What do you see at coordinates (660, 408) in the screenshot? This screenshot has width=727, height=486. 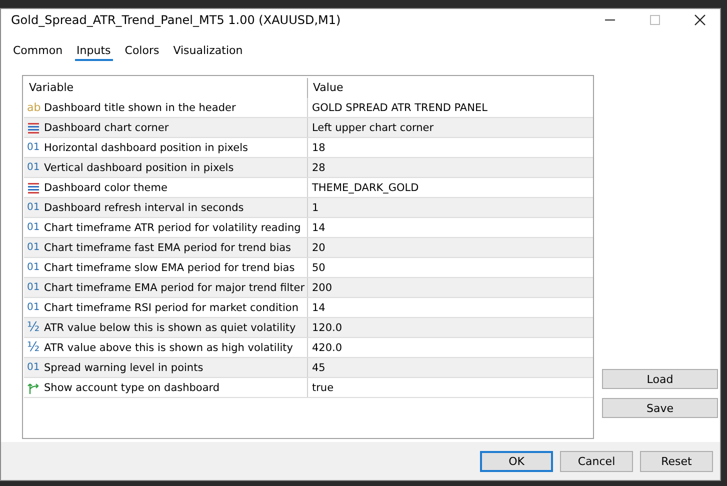 I see `button: Save` at bounding box center [660, 408].